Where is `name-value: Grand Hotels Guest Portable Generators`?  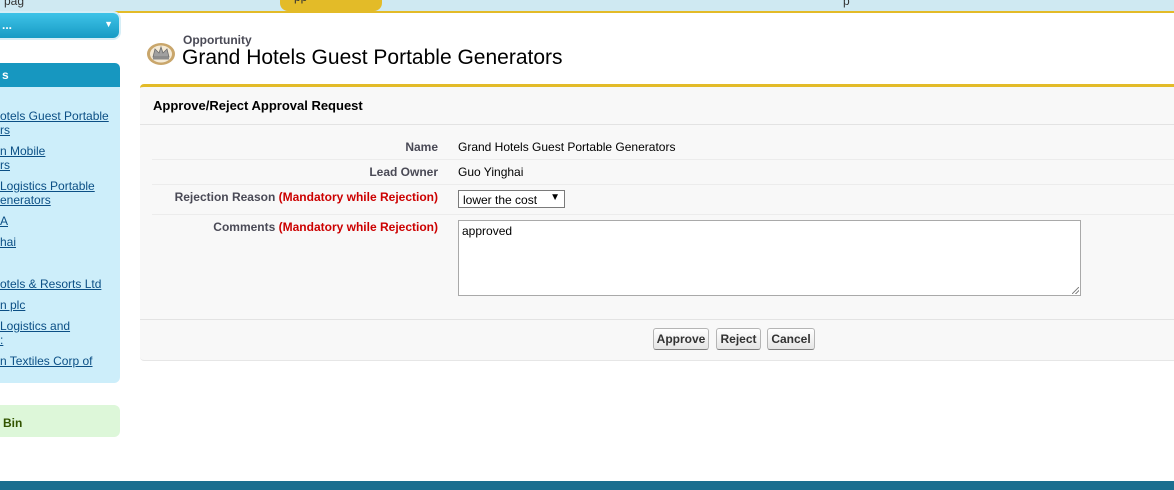 name-value: Grand Hotels Guest Portable Generators is located at coordinates (567, 147).